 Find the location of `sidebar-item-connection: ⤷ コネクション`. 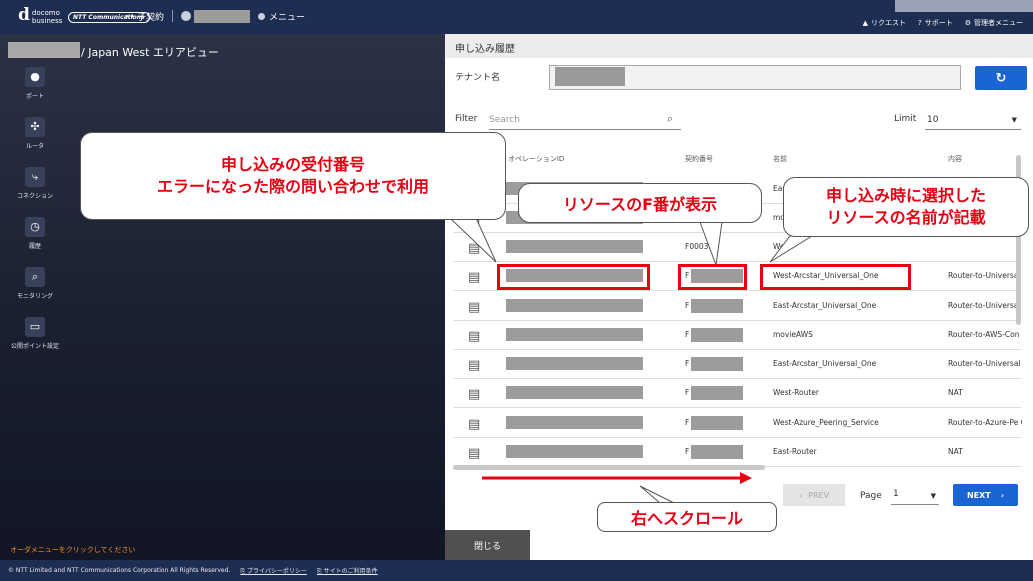

sidebar-item-connection: ⤷ コネクション is located at coordinates (35, 183).